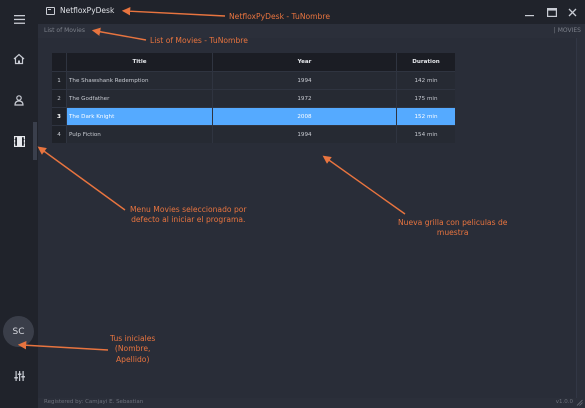 This screenshot has height=408, width=585. What do you see at coordinates (188, 209) in the screenshot?
I see `annotation-menu-line1: Menu Movies seleccionado por` at bounding box center [188, 209].